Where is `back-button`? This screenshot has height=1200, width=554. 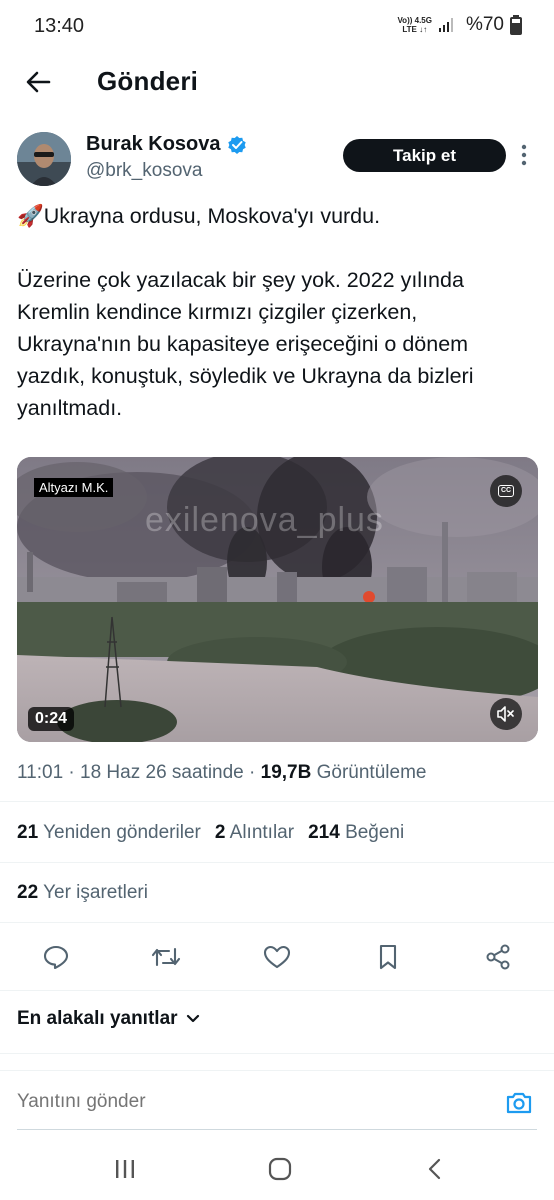 back-button is located at coordinates (38, 82).